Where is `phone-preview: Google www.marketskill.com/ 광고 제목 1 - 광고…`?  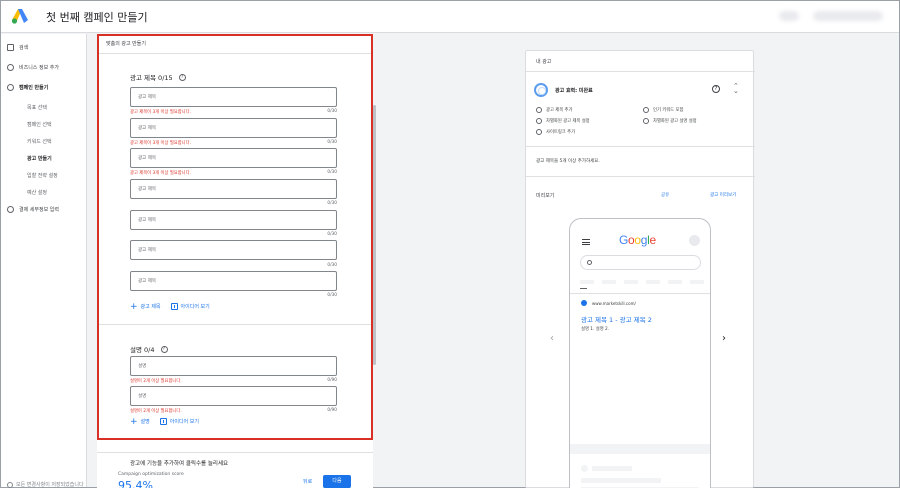 phone-preview: Google www.marketskill.com/ 광고 제목 1 - 광고… is located at coordinates (640, 353).